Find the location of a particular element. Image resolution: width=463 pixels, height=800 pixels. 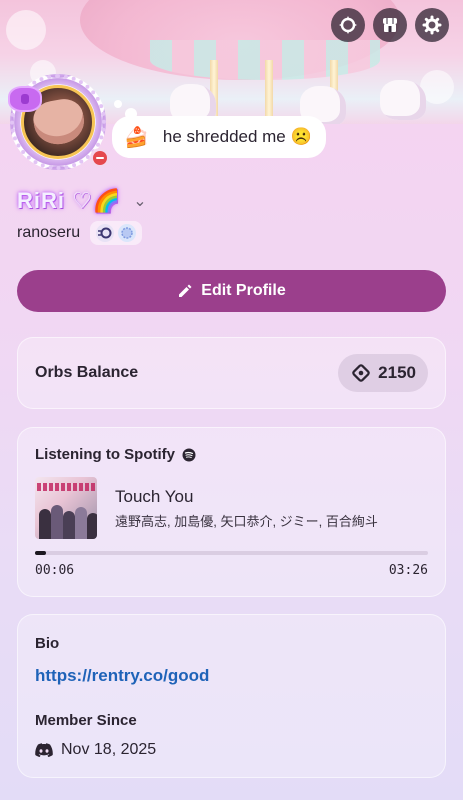

shop-button is located at coordinates (390, 25).